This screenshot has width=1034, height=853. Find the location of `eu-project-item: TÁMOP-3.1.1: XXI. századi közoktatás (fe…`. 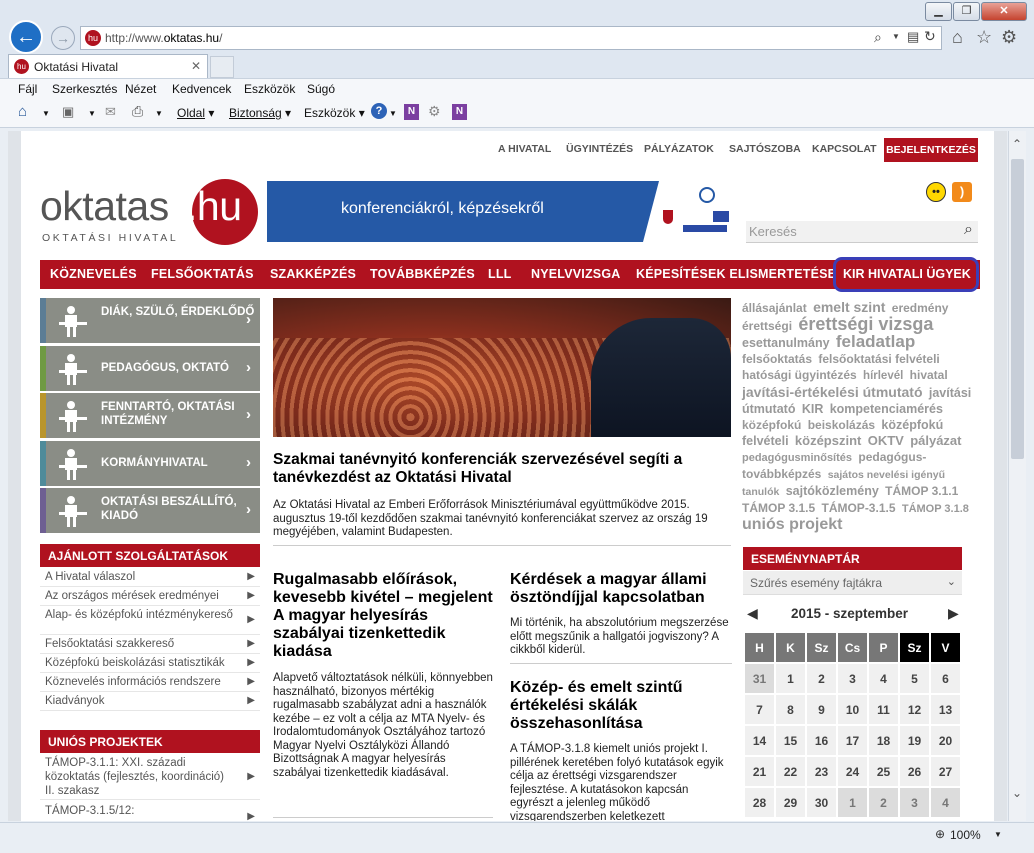

eu-project-item: TÁMOP-3.1.1: XXI. századi közoktatás (fe… is located at coordinates (150, 777).